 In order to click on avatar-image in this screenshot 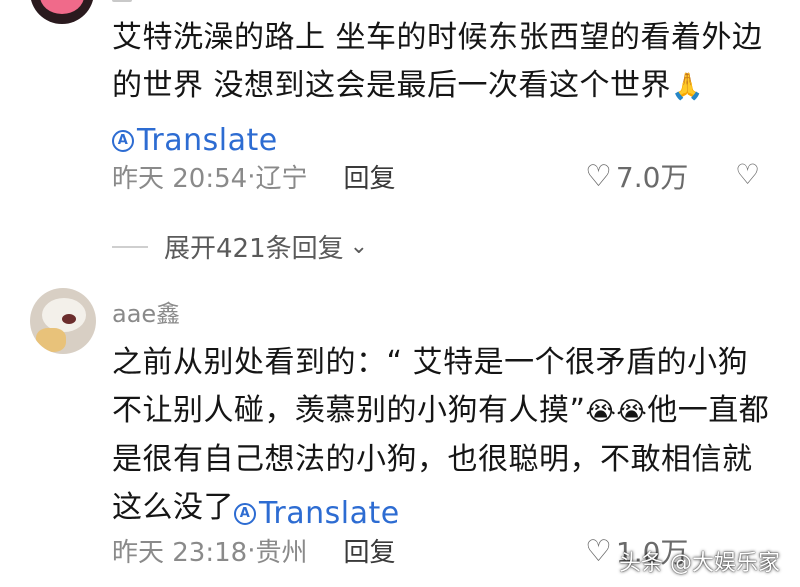, I will do `click(62, 7)`.